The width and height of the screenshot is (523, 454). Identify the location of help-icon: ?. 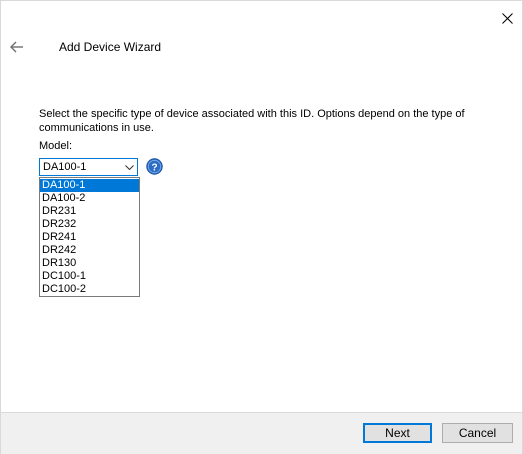
(154, 166).